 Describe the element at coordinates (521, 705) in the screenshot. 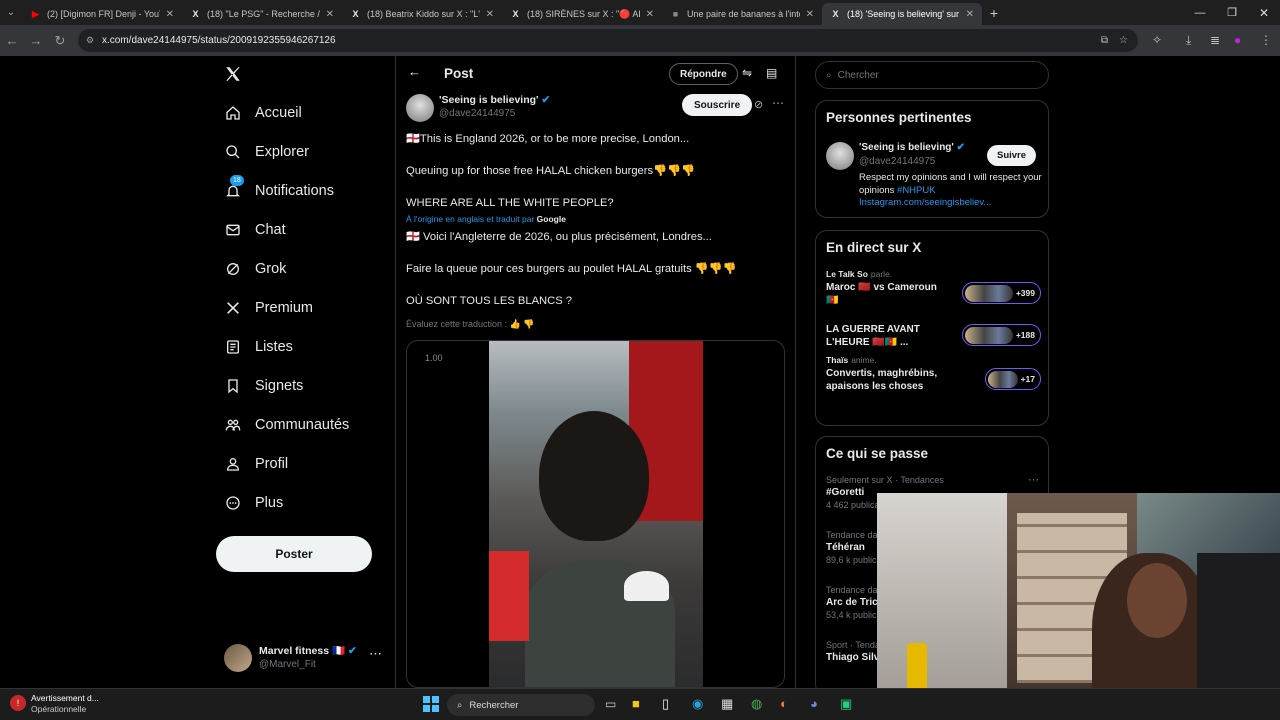

I see `taskbar-search: ⌕ Rechercher` at that location.